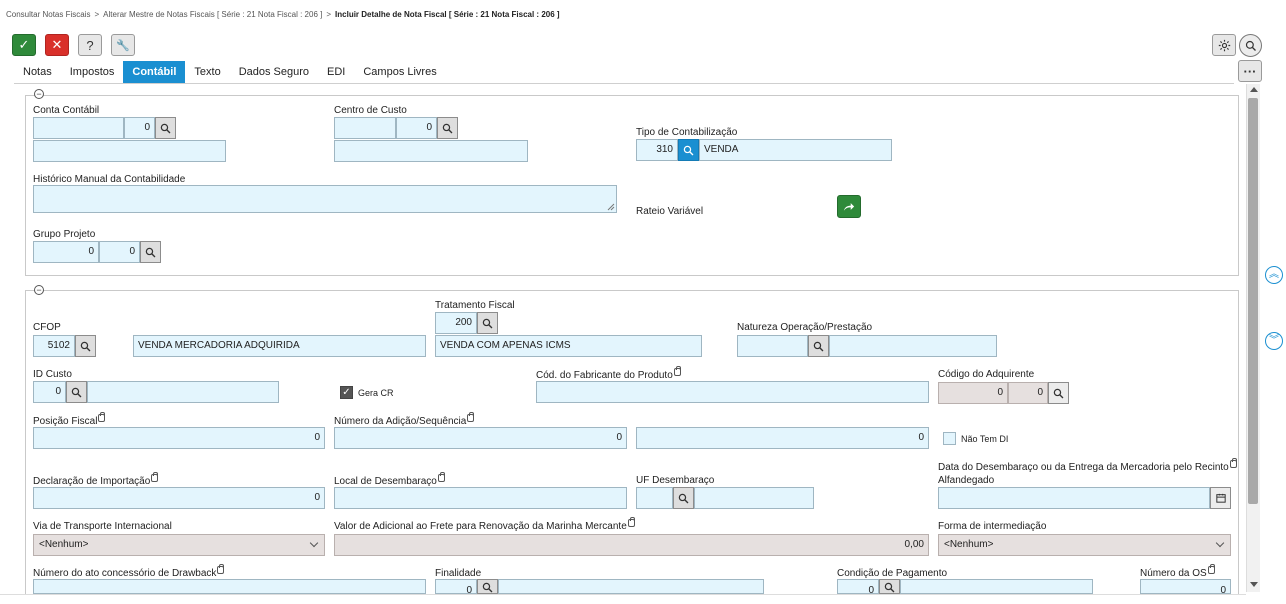 This screenshot has width=1286, height=604. Describe the element at coordinates (370, 110) in the screenshot. I see `centro-custo-label: Centro de Custo` at that location.